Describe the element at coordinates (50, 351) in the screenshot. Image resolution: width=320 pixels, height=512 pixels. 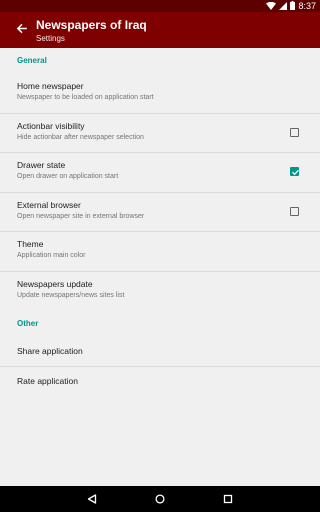
I see `pref-title: Share application` at that location.